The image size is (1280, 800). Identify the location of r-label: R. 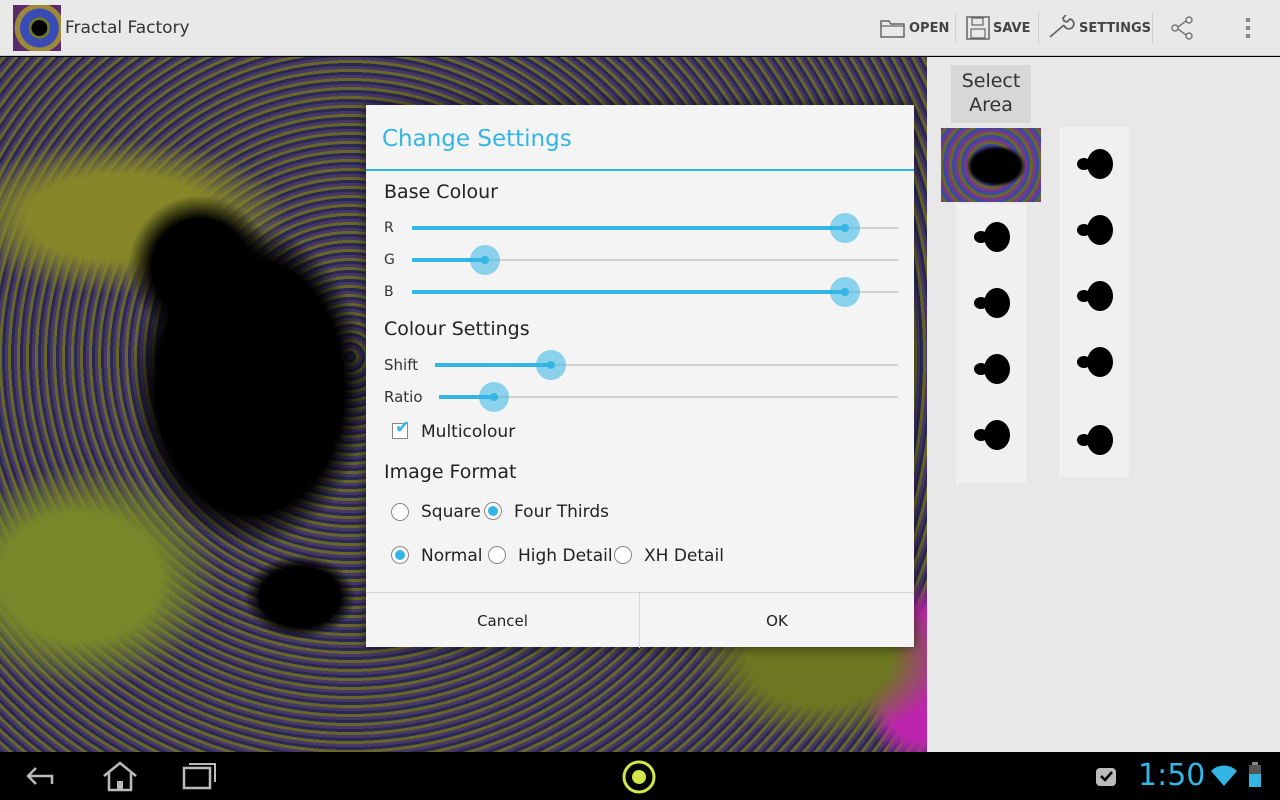
(389, 228).